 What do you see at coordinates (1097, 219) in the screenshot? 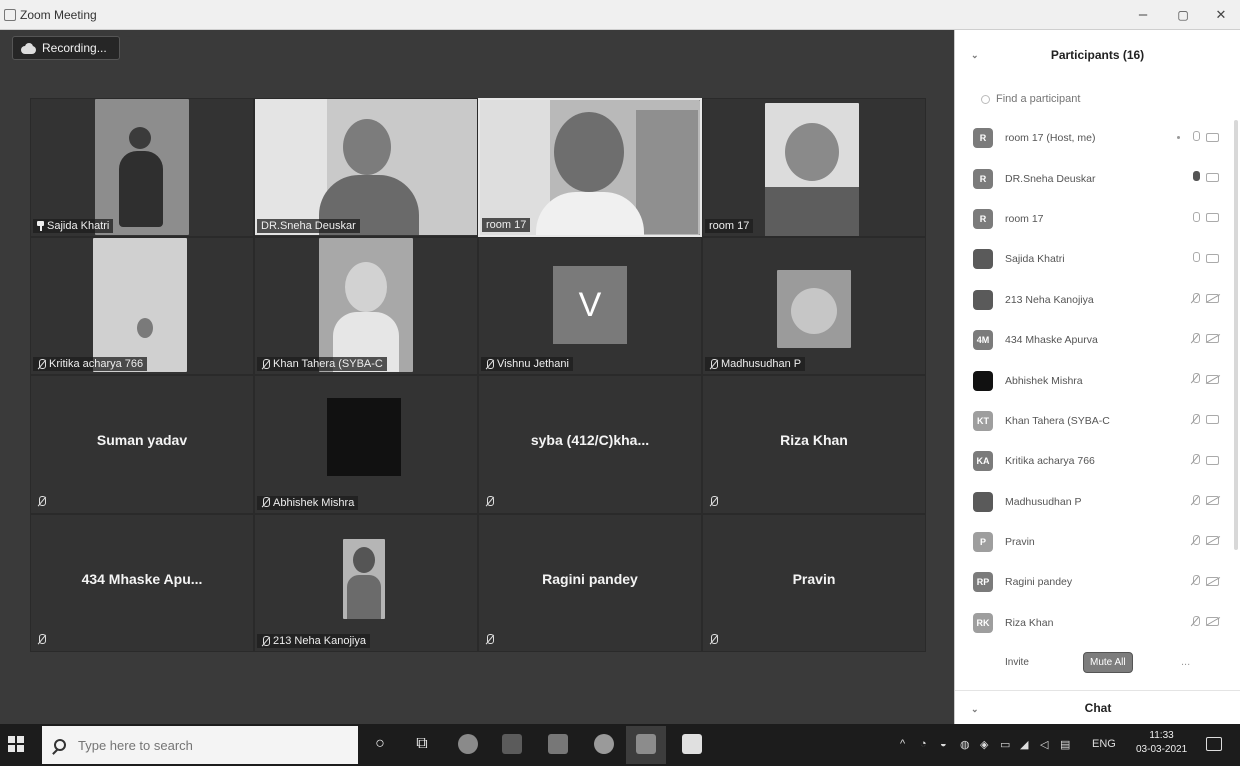
I see `participant-row: R room 17` at bounding box center [1097, 219].